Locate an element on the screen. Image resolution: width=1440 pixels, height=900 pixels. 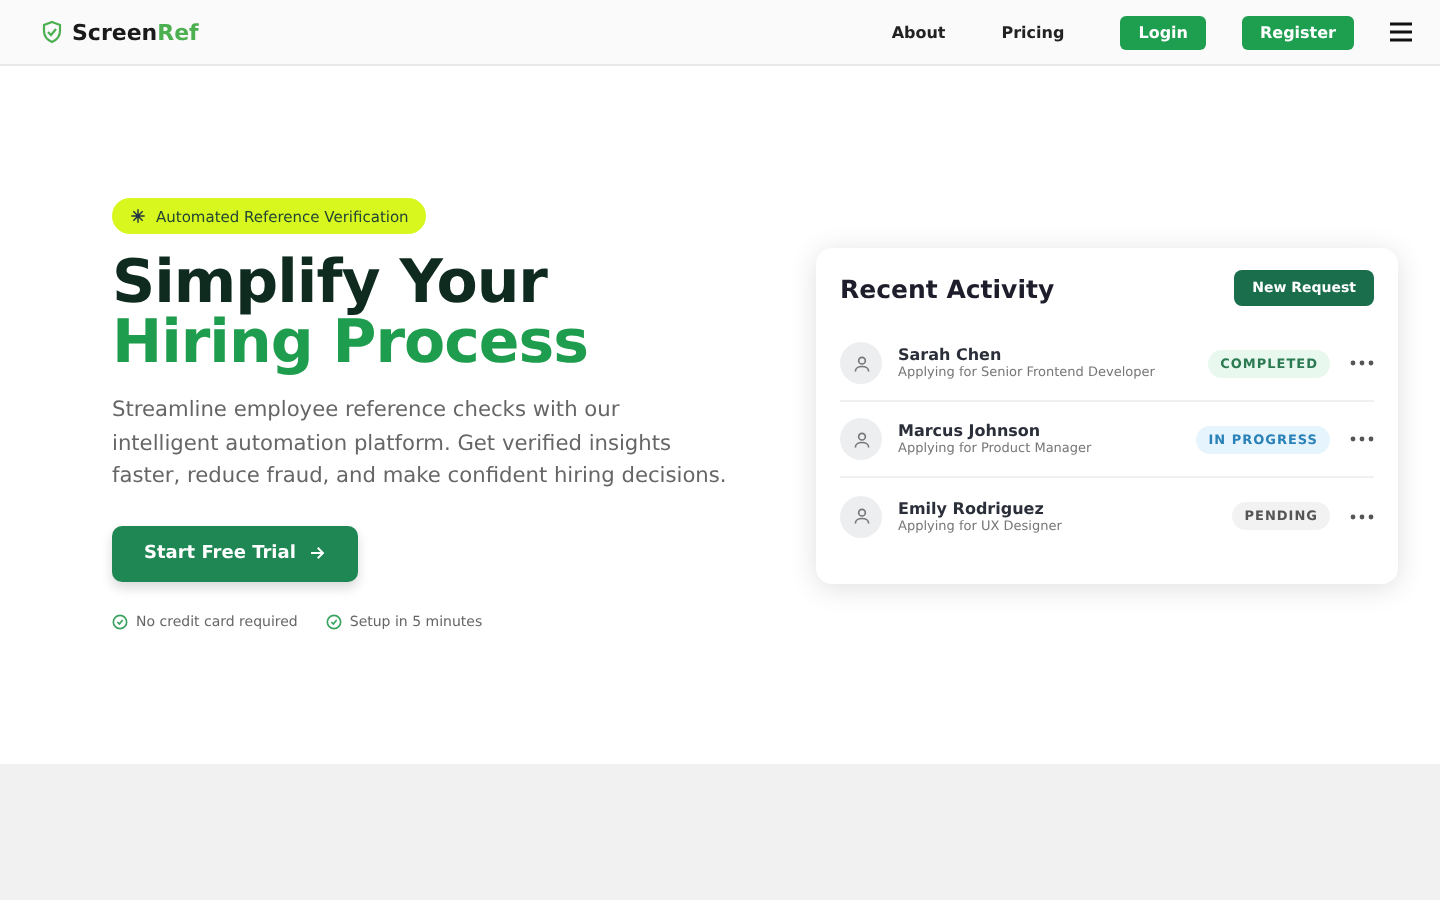
logo-text: Screen is located at coordinates (115, 32).